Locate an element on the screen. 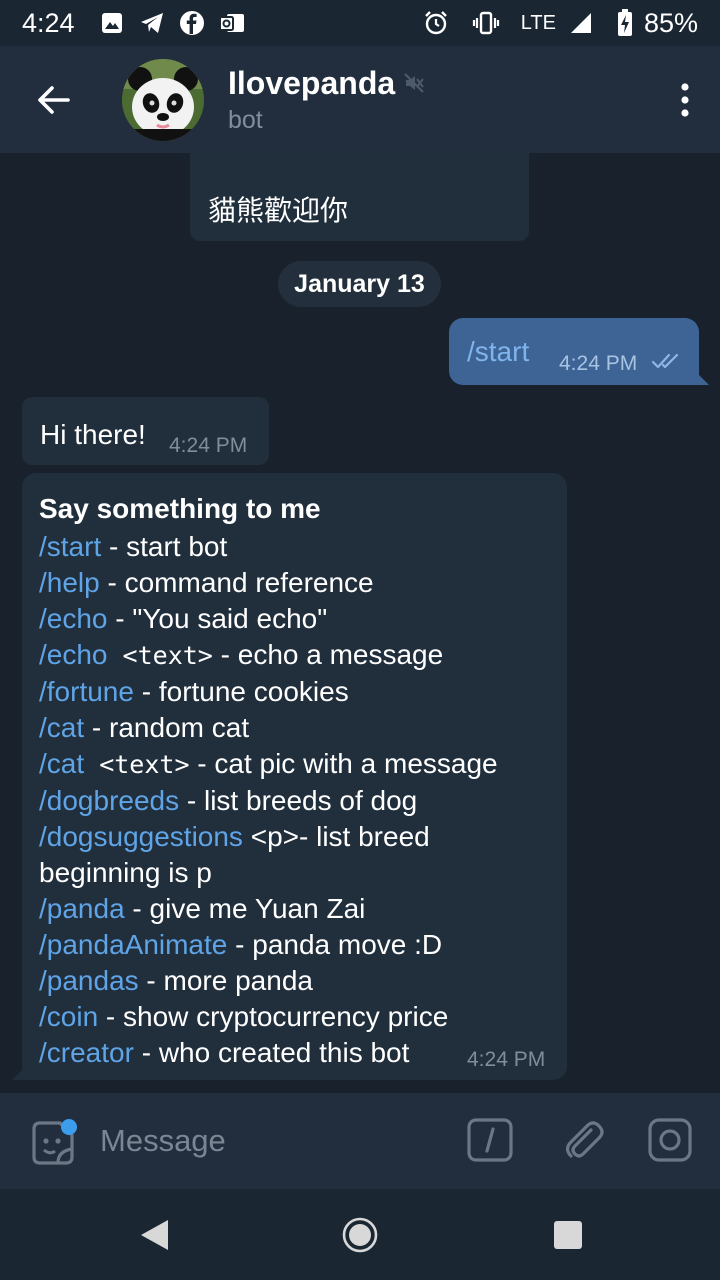 The width and height of the screenshot is (720, 1280). double-check-icon is located at coordinates (665, 361).